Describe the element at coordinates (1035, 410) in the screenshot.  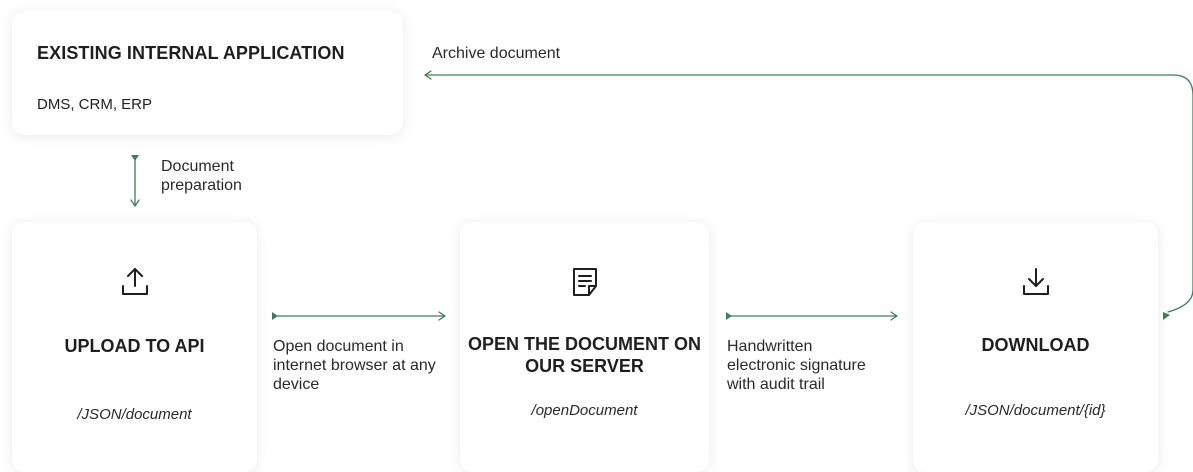
I see `download-endpoint-path: /JSON/document/{id}` at that location.